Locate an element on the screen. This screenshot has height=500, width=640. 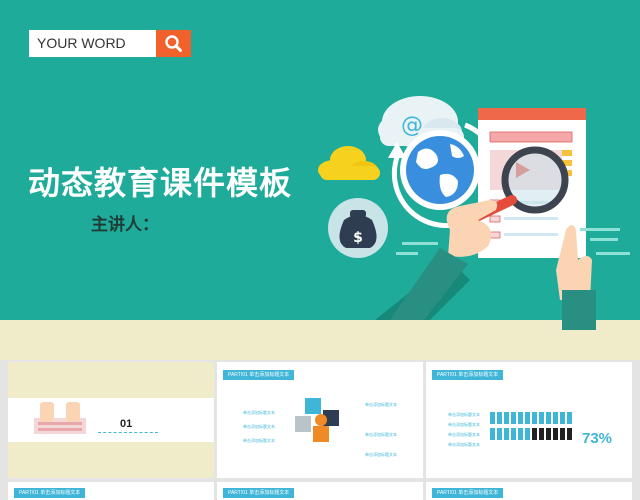
yellow-cloud-icon is located at coordinates (349, 163).